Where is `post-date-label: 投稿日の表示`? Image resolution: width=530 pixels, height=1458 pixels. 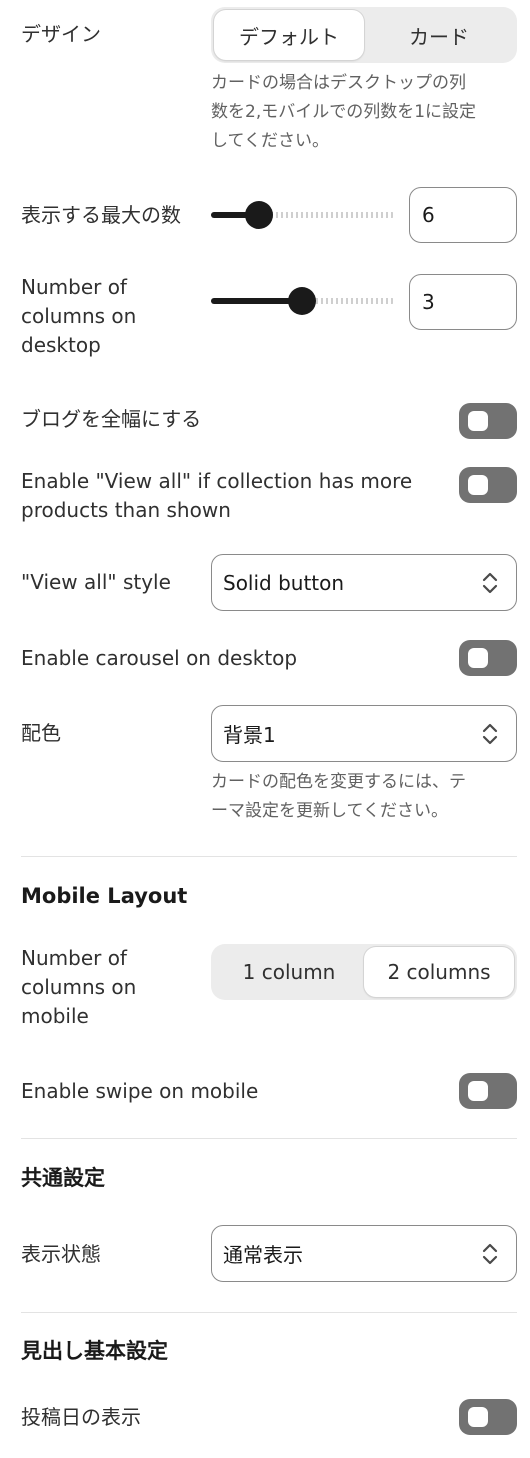 post-date-label: 投稿日の表示 is located at coordinates (81, 1417).